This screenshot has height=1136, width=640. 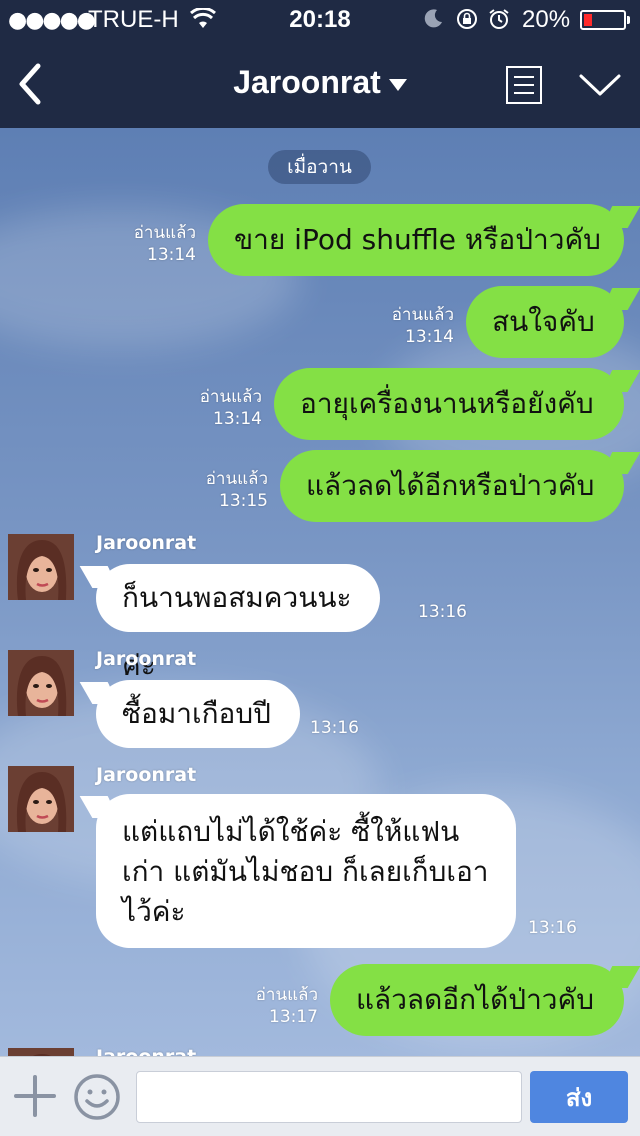 I want to click on message-text-line: เก่า แต่มันไม่ชอบ ก็เลยเก็บเอา, so click(x=305, y=871).